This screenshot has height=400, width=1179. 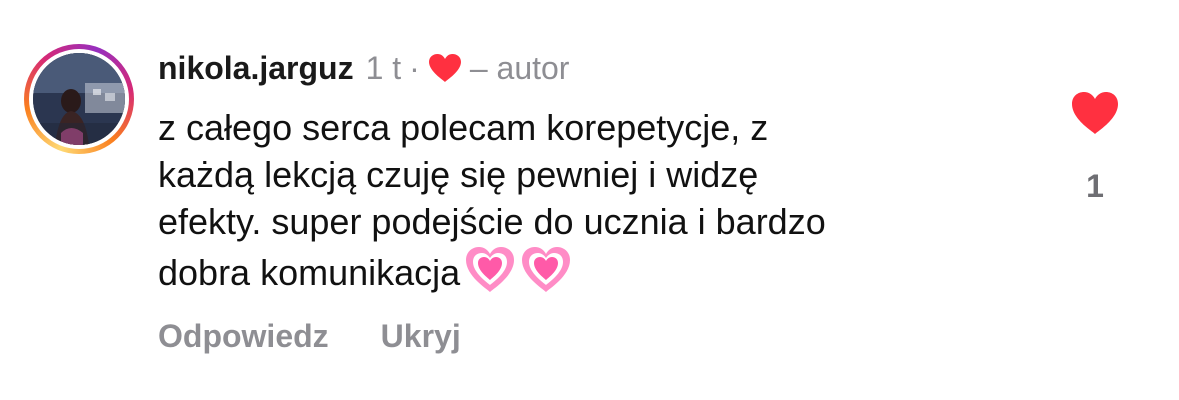 What do you see at coordinates (519, 67) in the screenshot?
I see `author-badge: – autor` at bounding box center [519, 67].